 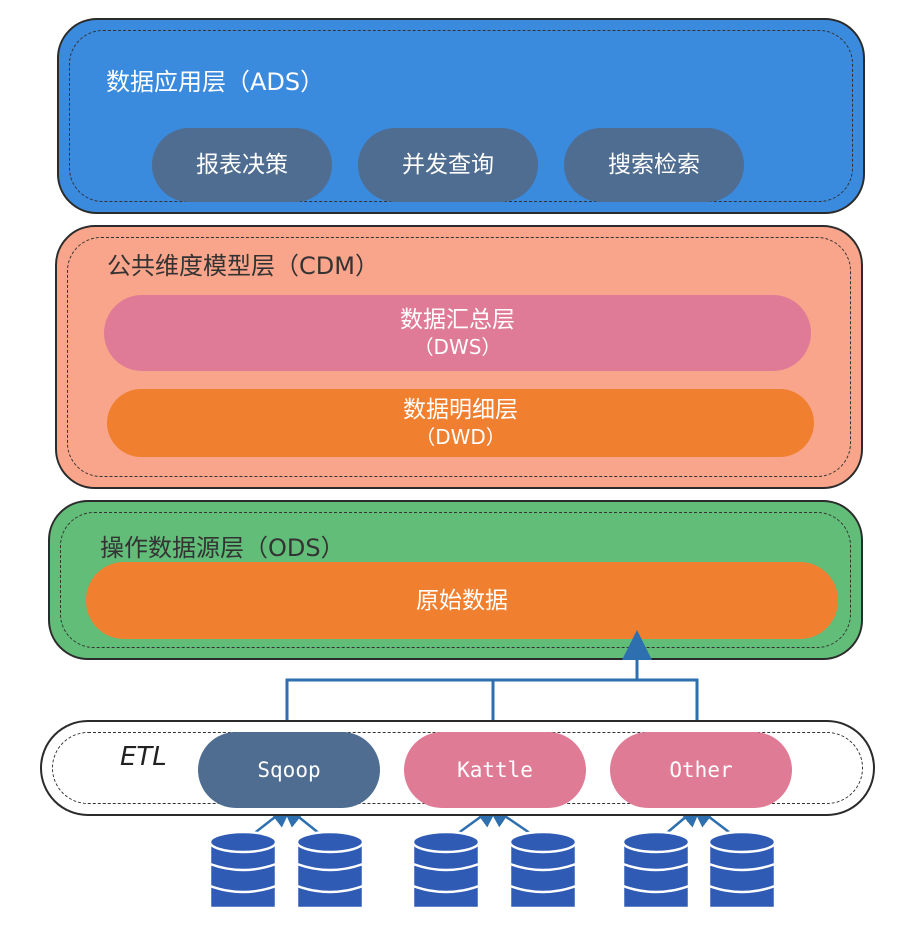 I want to click on etl-tool-other: Other, so click(x=701, y=770).